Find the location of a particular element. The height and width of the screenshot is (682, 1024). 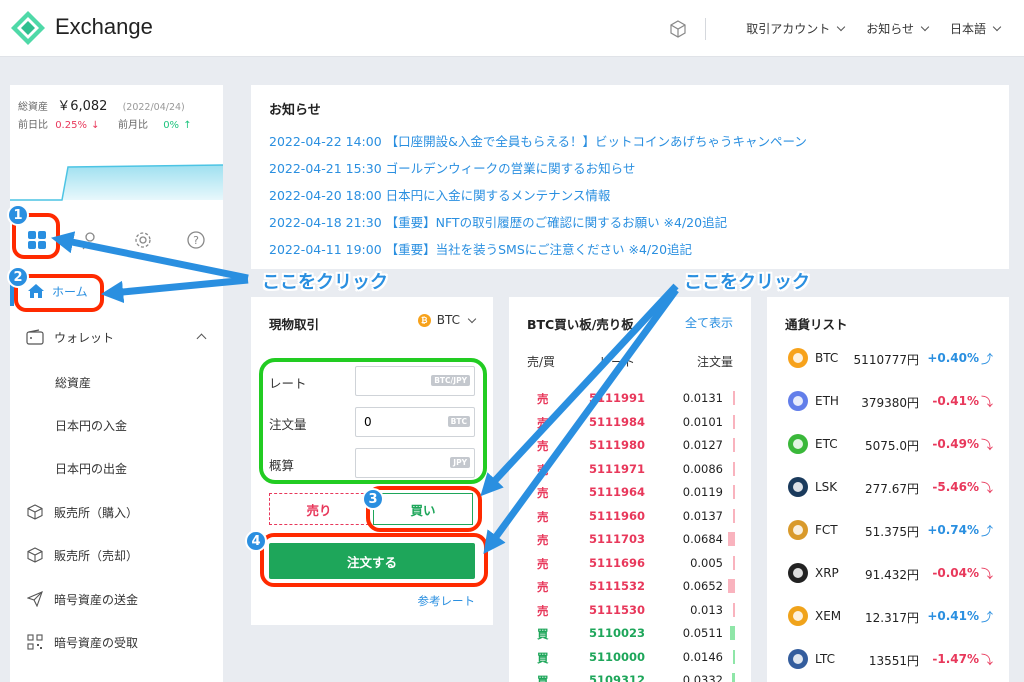

currency-price: 379380円 is located at coordinates (890, 403).